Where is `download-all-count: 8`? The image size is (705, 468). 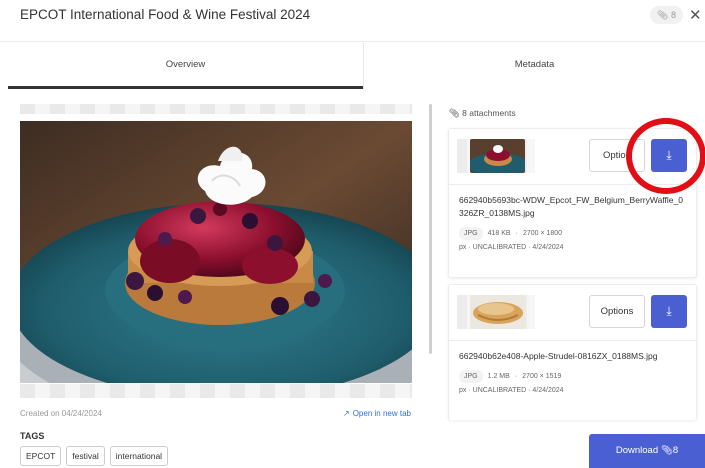
download-all-count: 8 is located at coordinates (675, 450).